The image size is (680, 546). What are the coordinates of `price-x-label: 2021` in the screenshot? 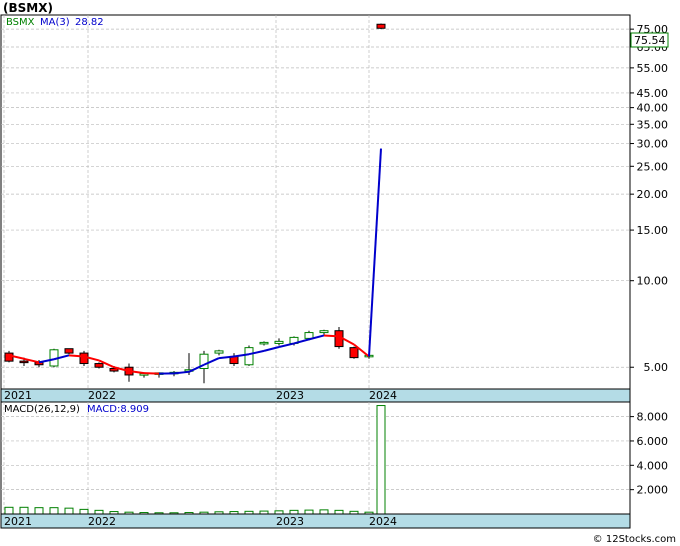 It's located at (18, 395).